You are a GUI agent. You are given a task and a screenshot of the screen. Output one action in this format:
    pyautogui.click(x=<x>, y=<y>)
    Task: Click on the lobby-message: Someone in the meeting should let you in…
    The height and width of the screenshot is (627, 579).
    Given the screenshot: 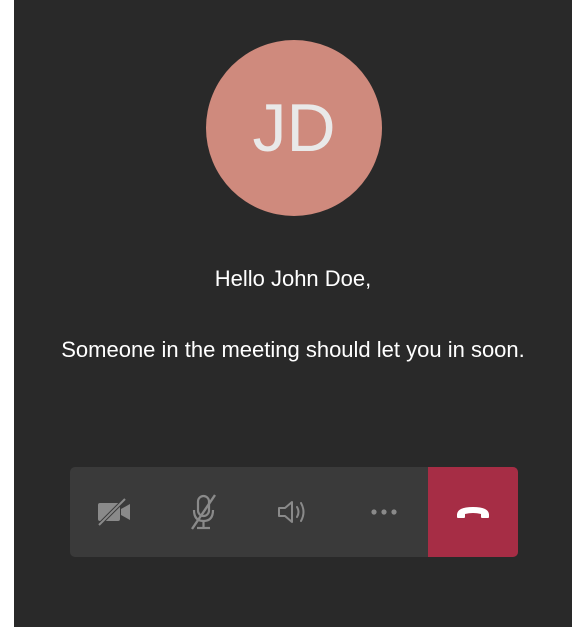 What is the action you would take?
    pyautogui.click(x=293, y=349)
    